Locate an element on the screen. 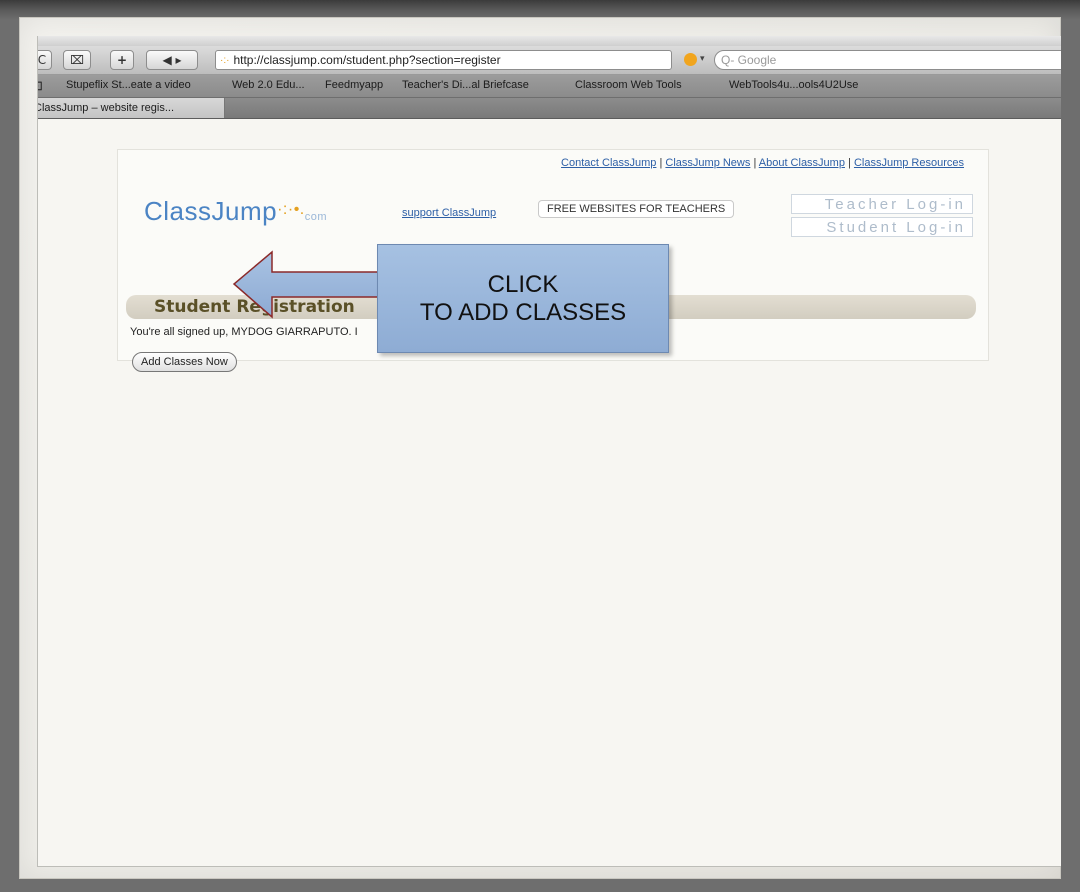 The width and height of the screenshot is (1080, 892). link-about: About ClassJump is located at coordinates (802, 163).